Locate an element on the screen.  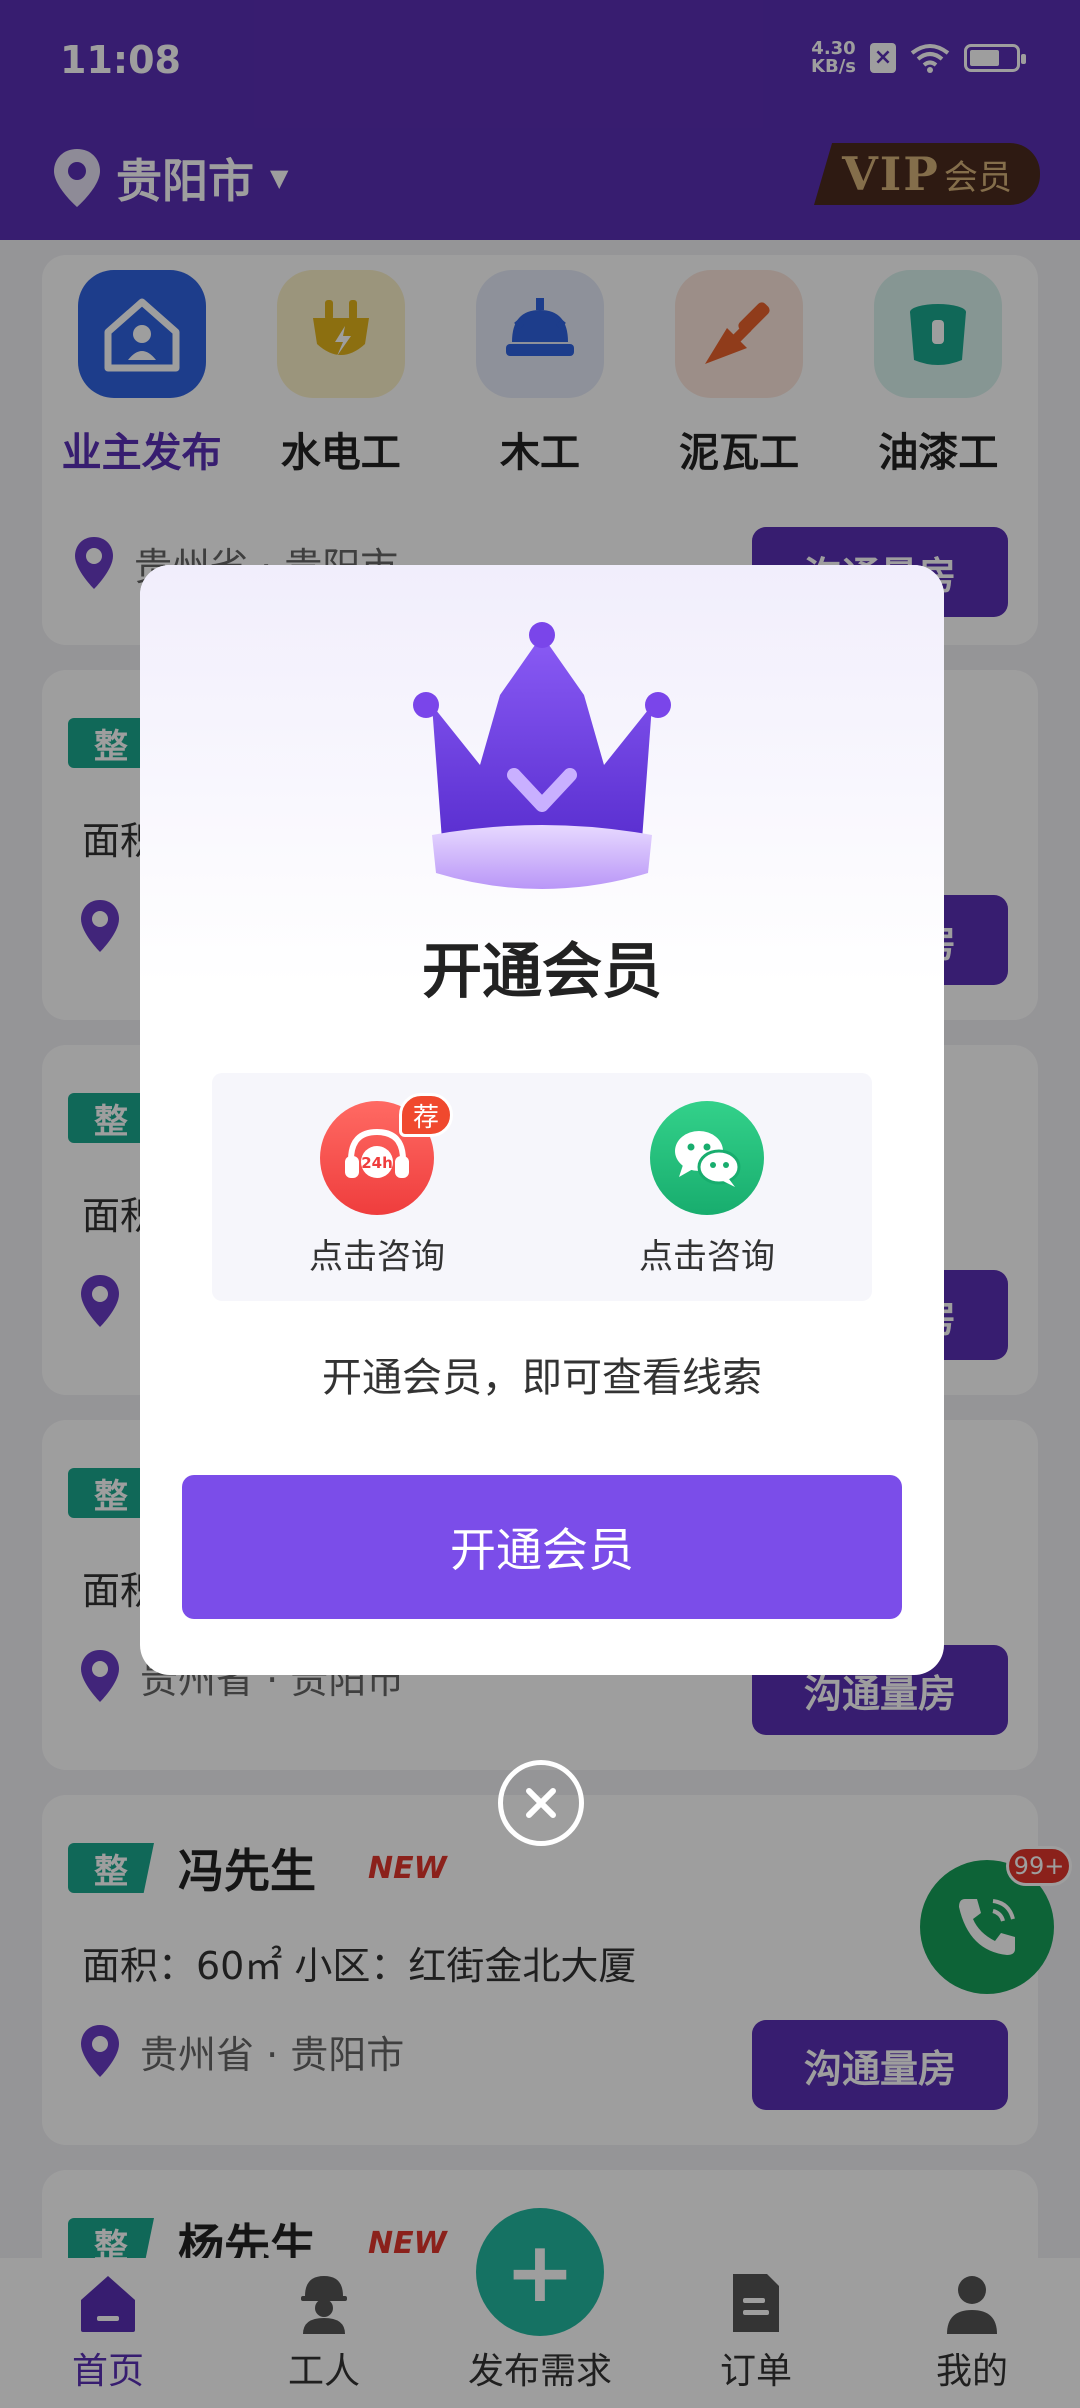
headset-24h-text: 24h is located at coordinates (377, 1163).